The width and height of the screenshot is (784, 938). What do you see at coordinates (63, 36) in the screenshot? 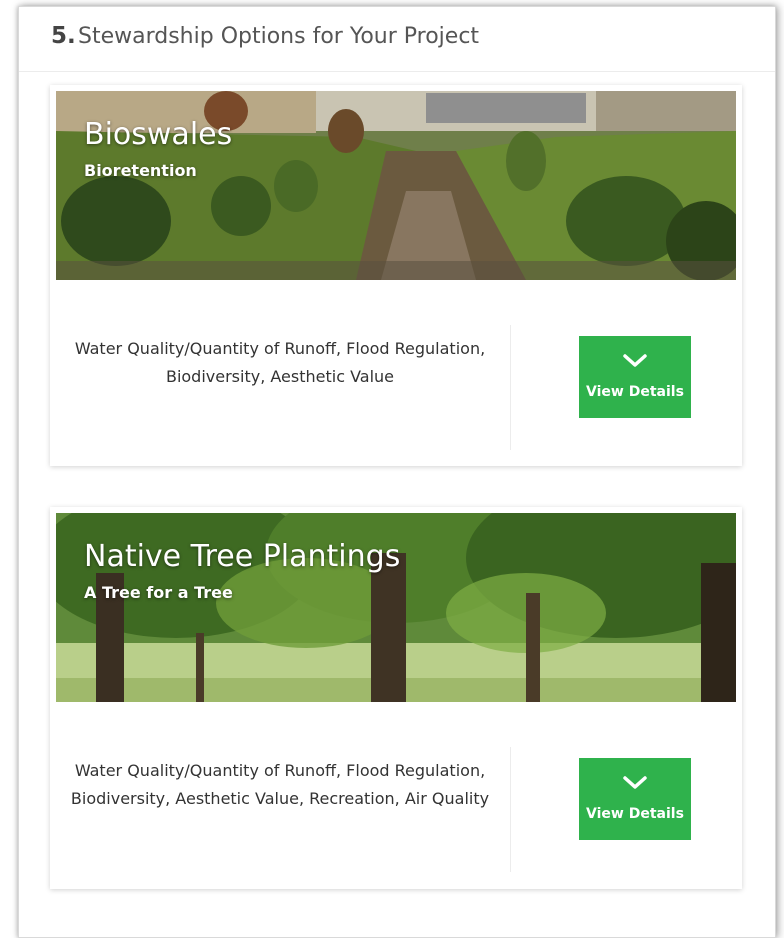
I see `section-number: 5.` at bounding box center [63, 36].